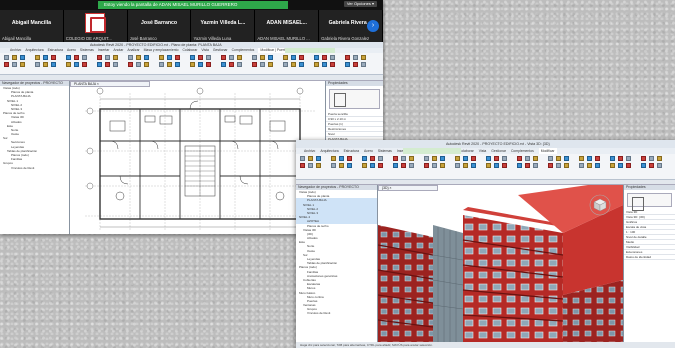 Image resolution: width=675 pixels, height=348 pixels. Describe the element at coordinates (223, 26) in the screenshot. I see `participant-tile: Yazmin Villeda L... Yazmin Villeda Luna` at that location.